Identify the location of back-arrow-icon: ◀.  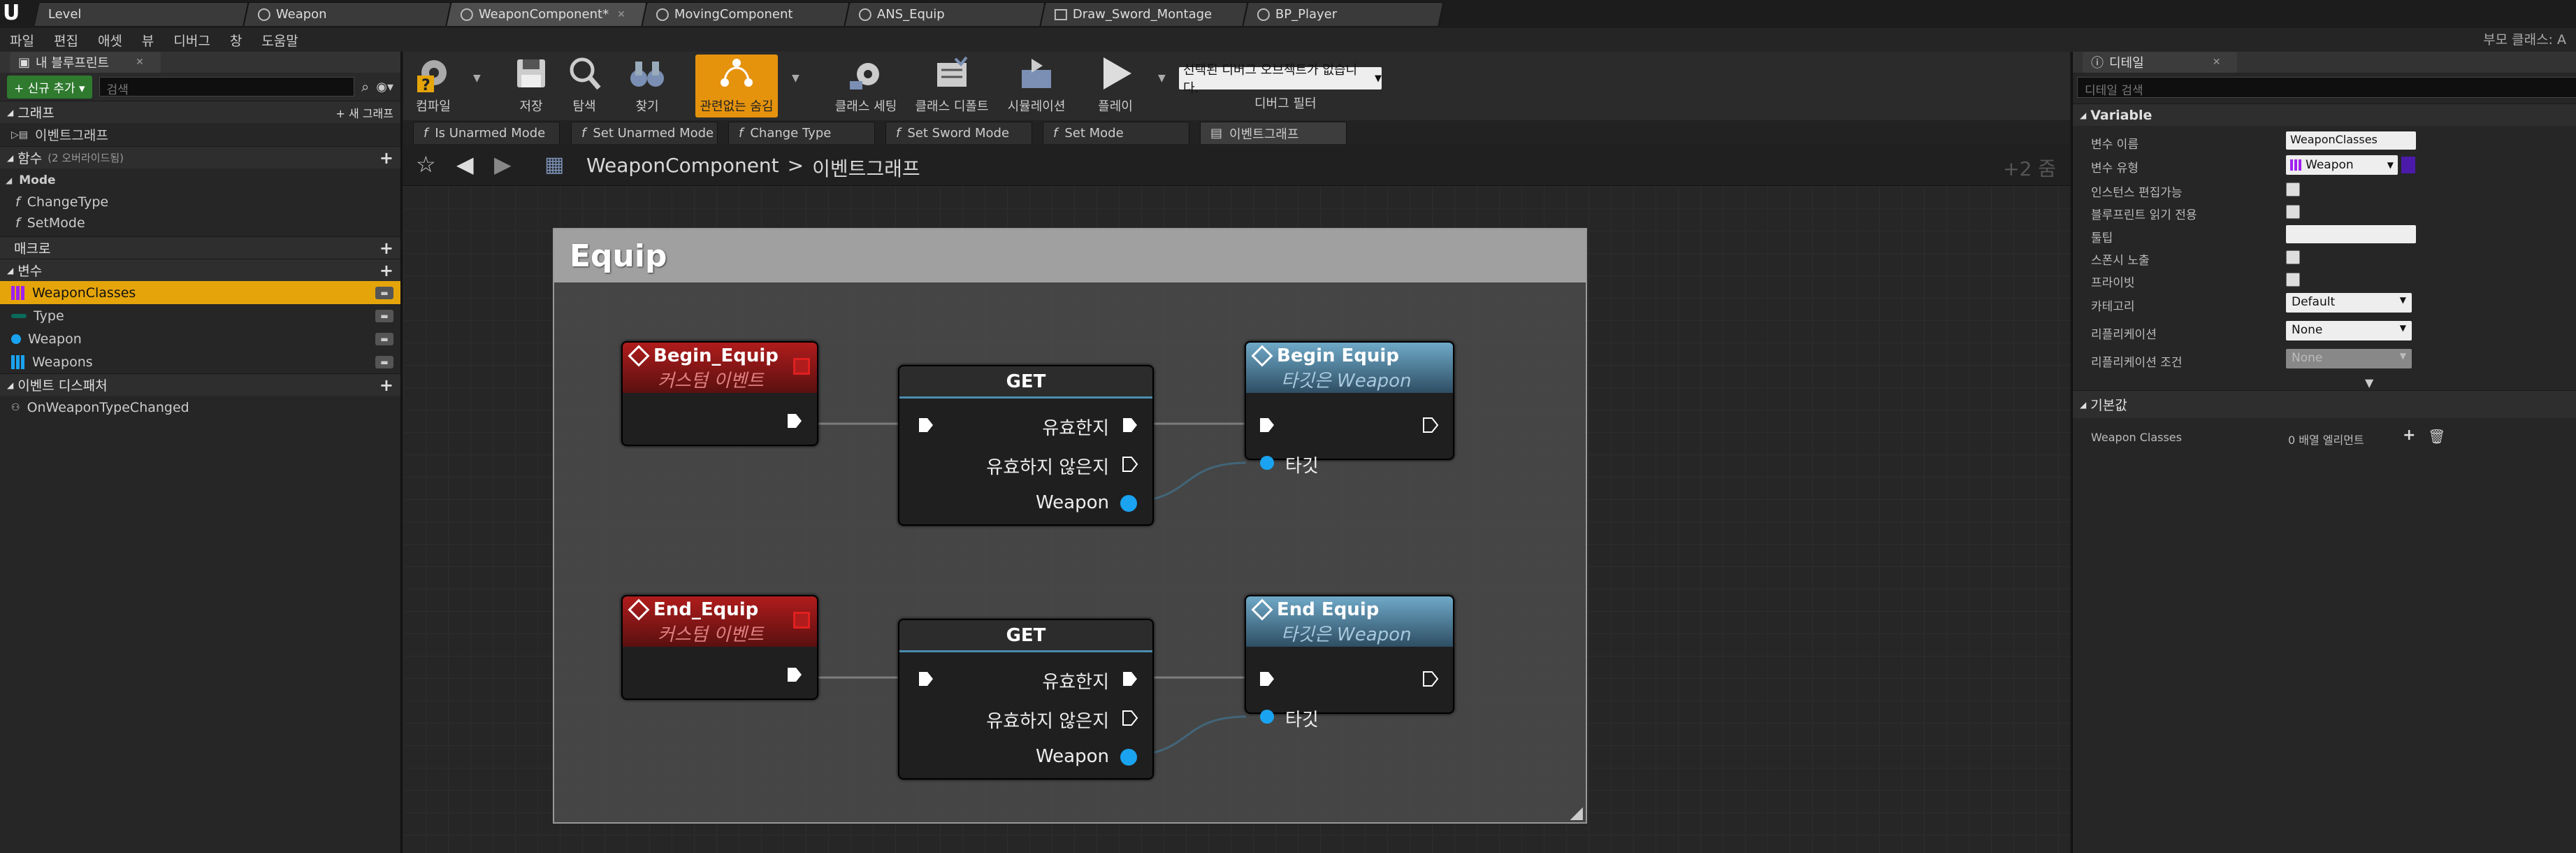
(465, 164).